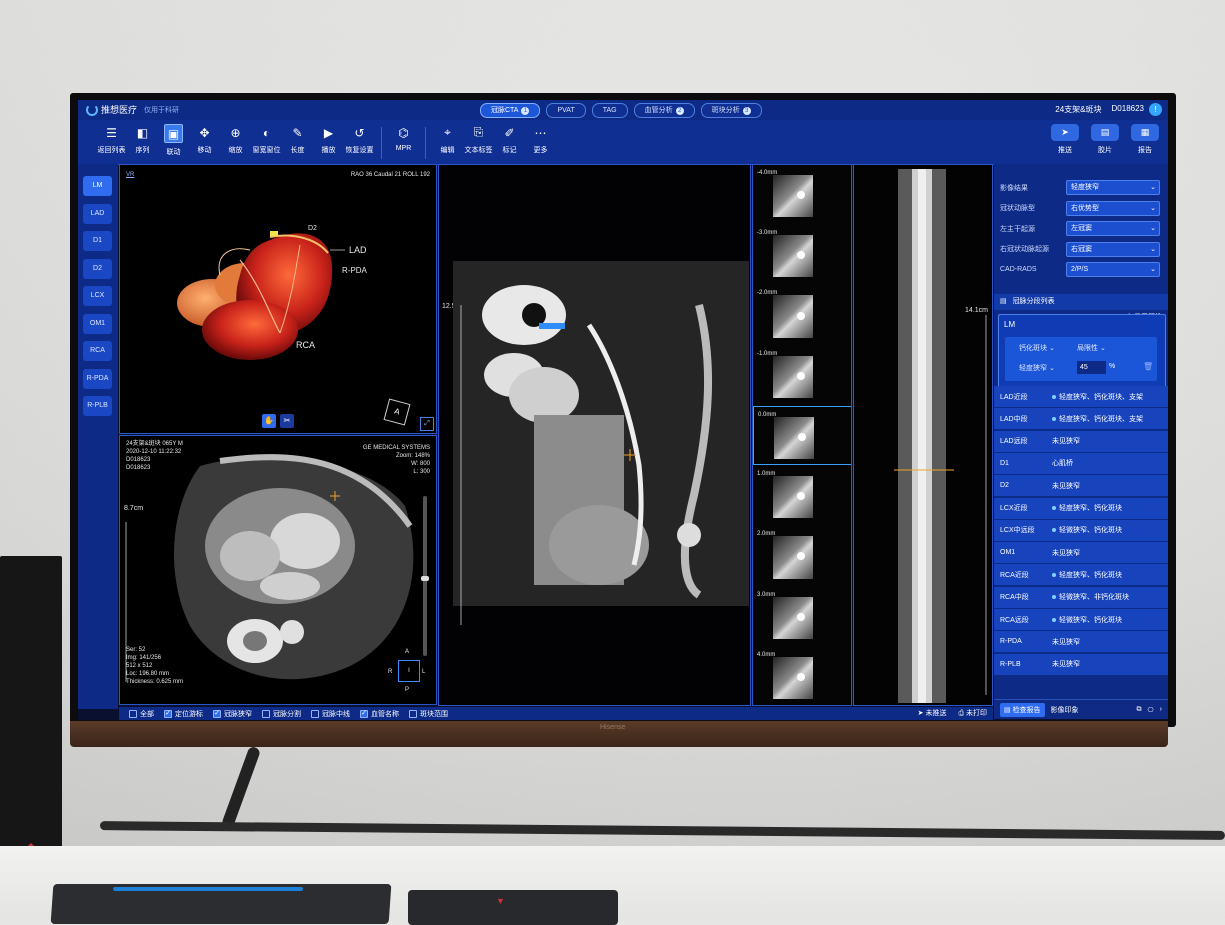  Describe the element at coordinates (923, 435) in the screenshot. I see `straightened-panel: 14.1cm` at that location.